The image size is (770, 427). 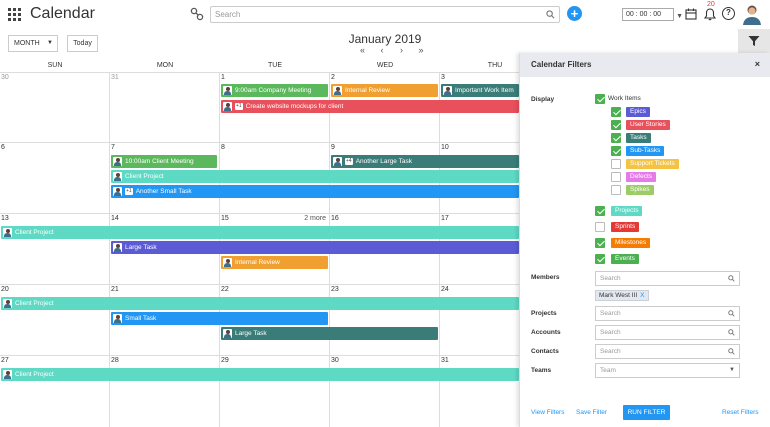 What do you see at coordinates (445, 147) in the screenshot?
I see `day-number: 10` at bounding box center [445, 147].